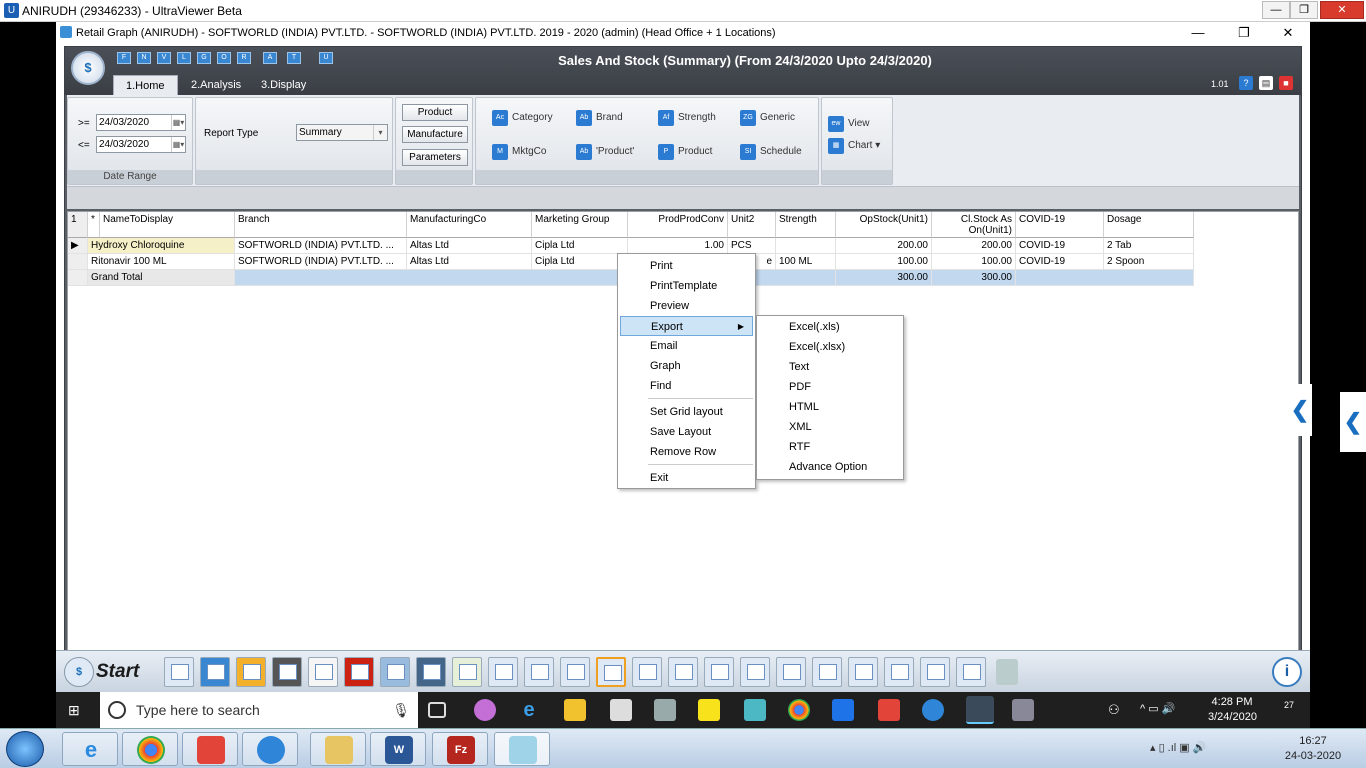  What do you see at coordinates (1313, 749) in the screenshot?
I see `local-clock: 16:27 24-03-2020` at bounding box center [1313, 749].